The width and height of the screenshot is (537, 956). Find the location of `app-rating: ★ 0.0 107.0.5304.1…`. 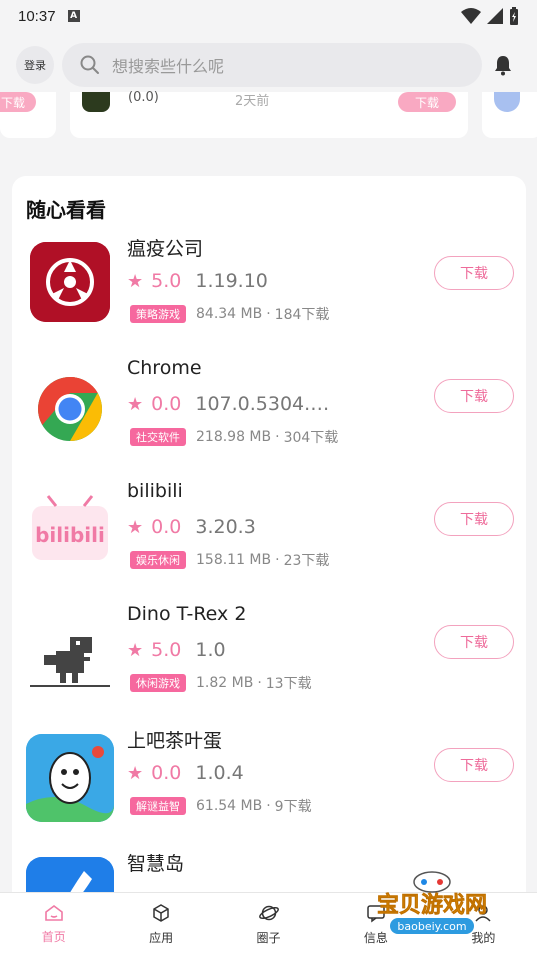

app-rating: ★ 0.0 107.0.5304.1… is located at coordinates (233, 404).